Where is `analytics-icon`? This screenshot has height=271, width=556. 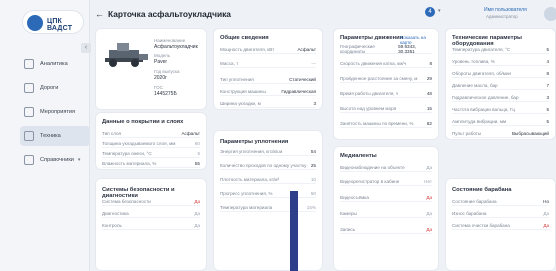 analytics-icon is located at coordinates (29, 64).